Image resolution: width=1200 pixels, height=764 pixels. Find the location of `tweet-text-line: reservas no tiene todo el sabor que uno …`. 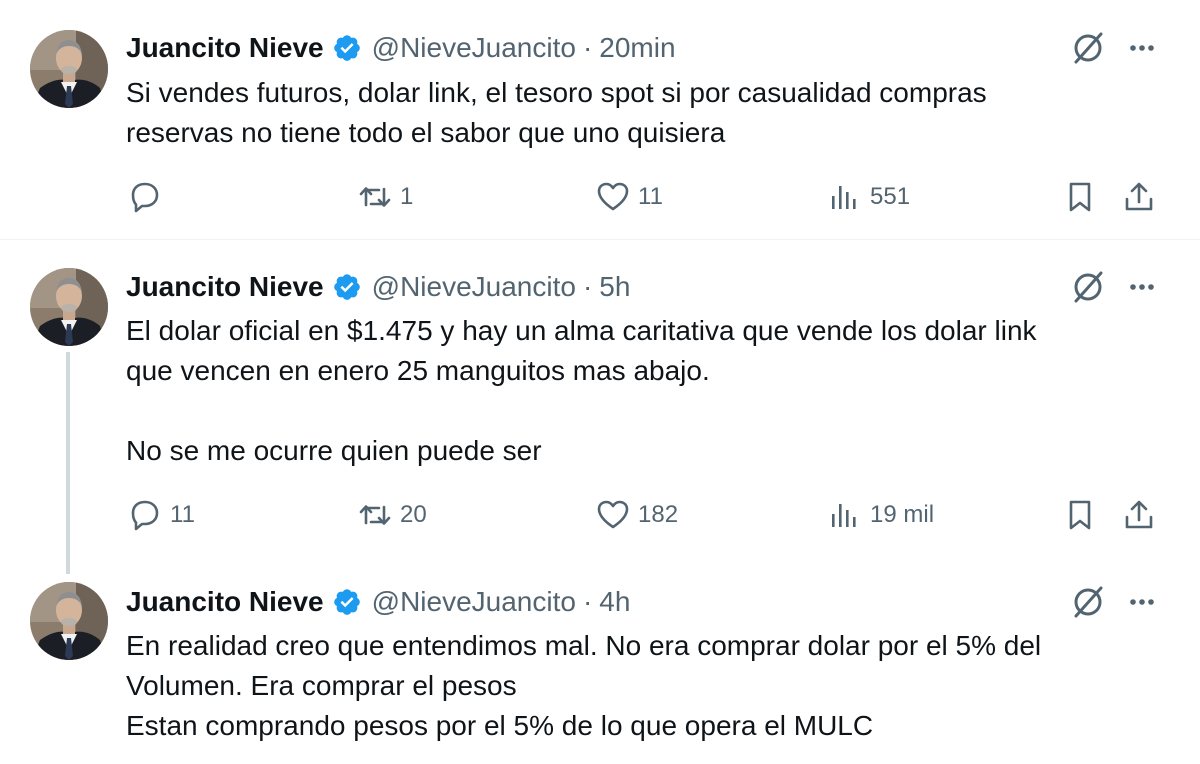

tweet-text-line: reservas no tiene todo el sabor que uno … is located at coordinates (426, 132).